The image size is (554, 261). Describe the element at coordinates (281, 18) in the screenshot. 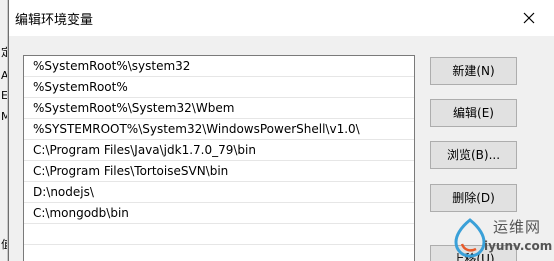

I see `title-bar: 编辑环境变量` at that location.